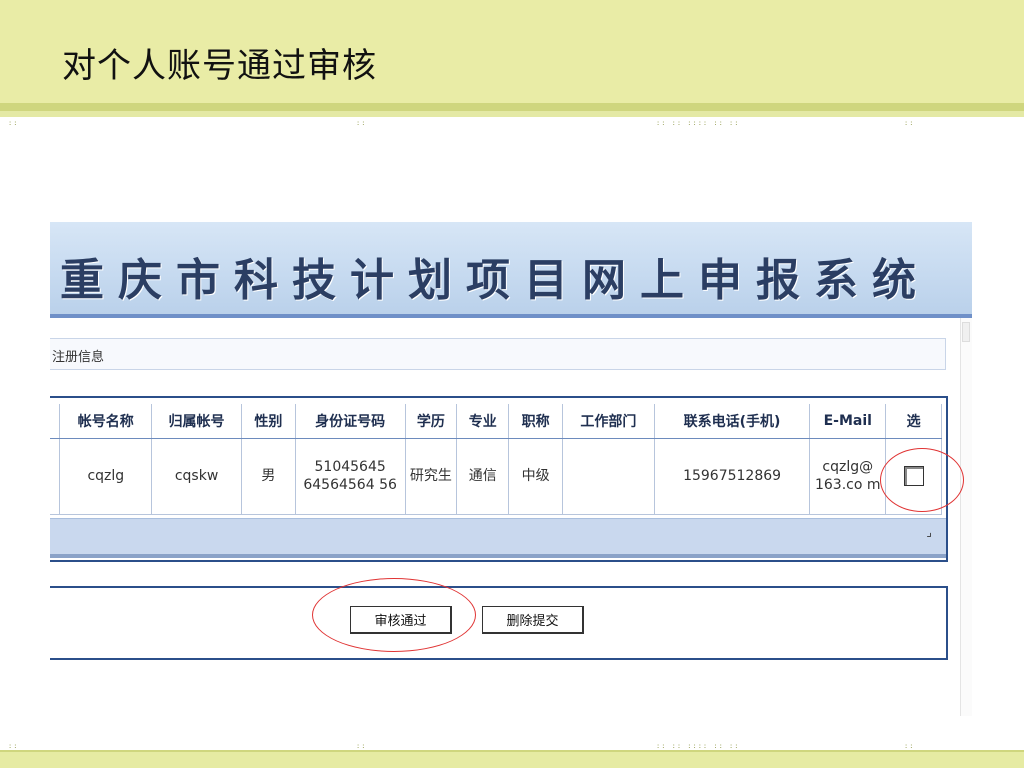 Image resolution: width=1024 pixels, height=768 pixels. I want to click on action-panel: 审核通过 删除提交, so click(499, 623).